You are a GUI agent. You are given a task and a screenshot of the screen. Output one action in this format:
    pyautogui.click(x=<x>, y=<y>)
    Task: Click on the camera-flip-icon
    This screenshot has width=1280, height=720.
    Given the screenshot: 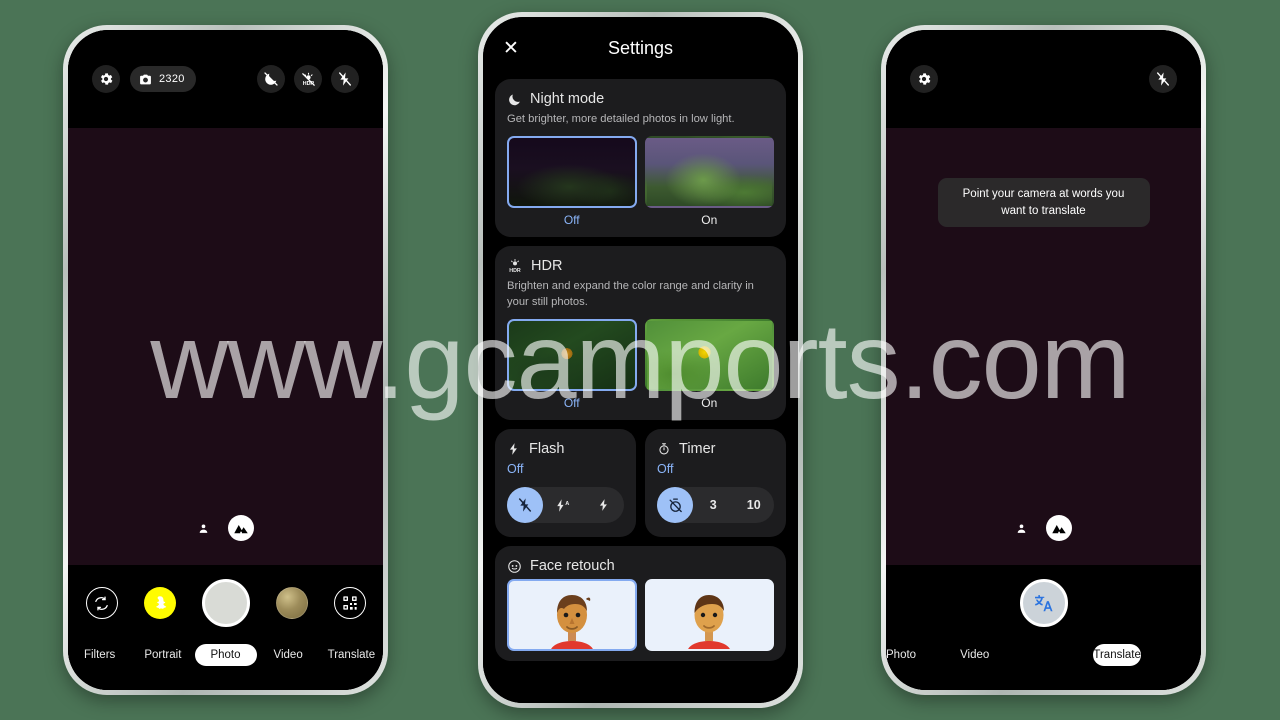 What is the action you would take?
    pyautogui.click(x=101, y=603)
    